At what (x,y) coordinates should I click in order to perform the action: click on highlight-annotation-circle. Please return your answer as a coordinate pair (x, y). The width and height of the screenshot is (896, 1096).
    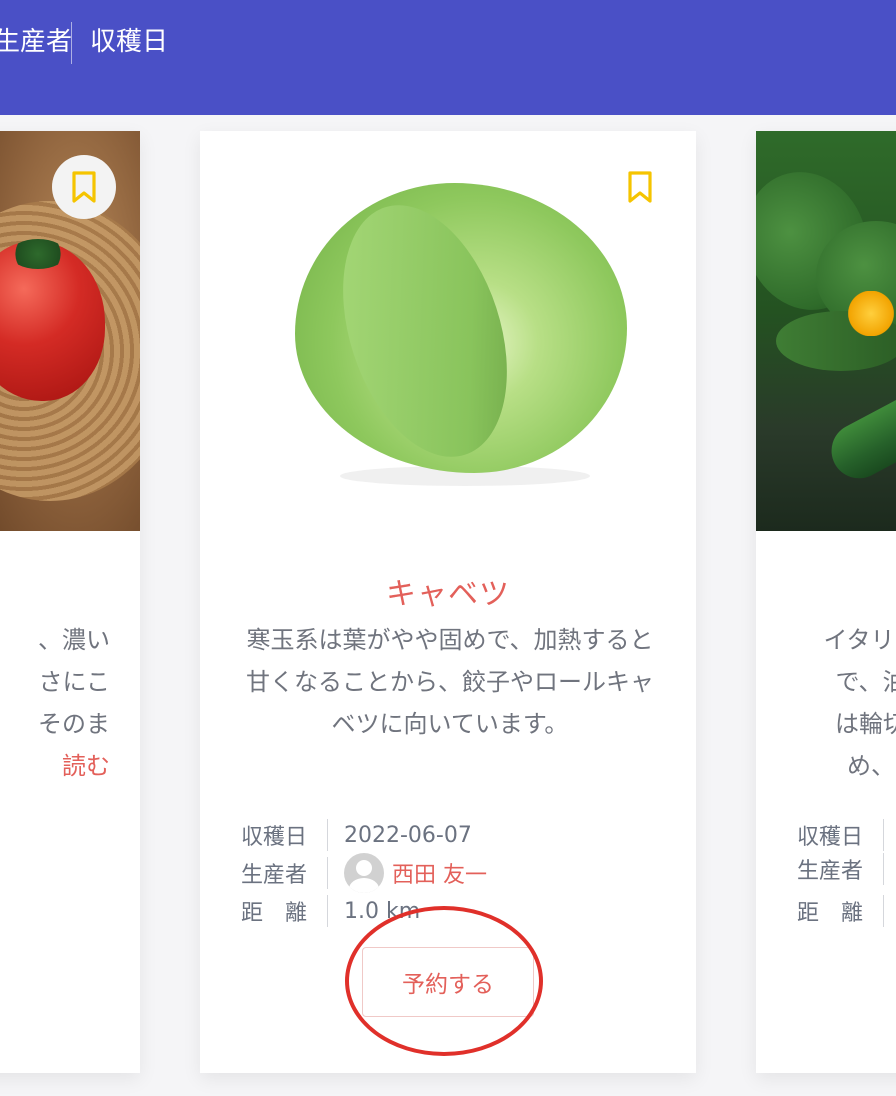
    Looking at the image, I should click on (444, 981).